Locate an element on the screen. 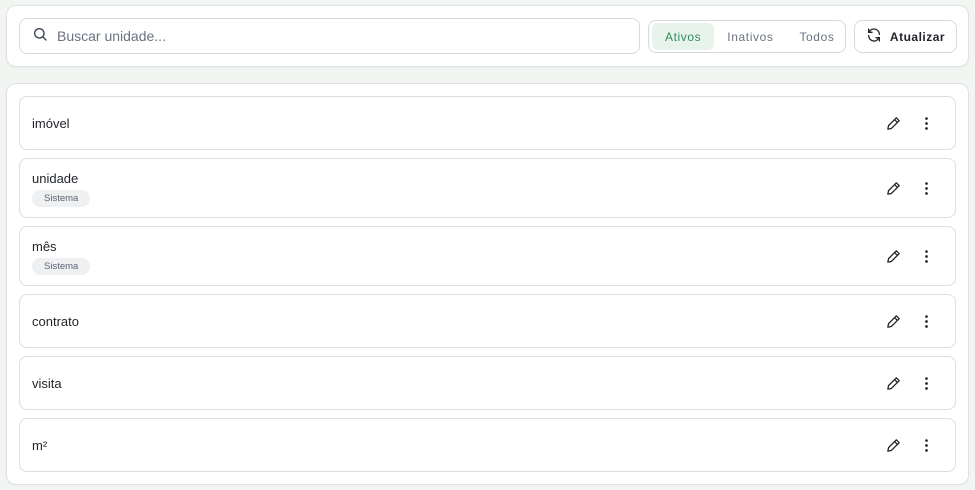 Image resolution: width=975 pixels, height=490 pixels. list-item: mês Sistema is located at coordinates (487, 256).